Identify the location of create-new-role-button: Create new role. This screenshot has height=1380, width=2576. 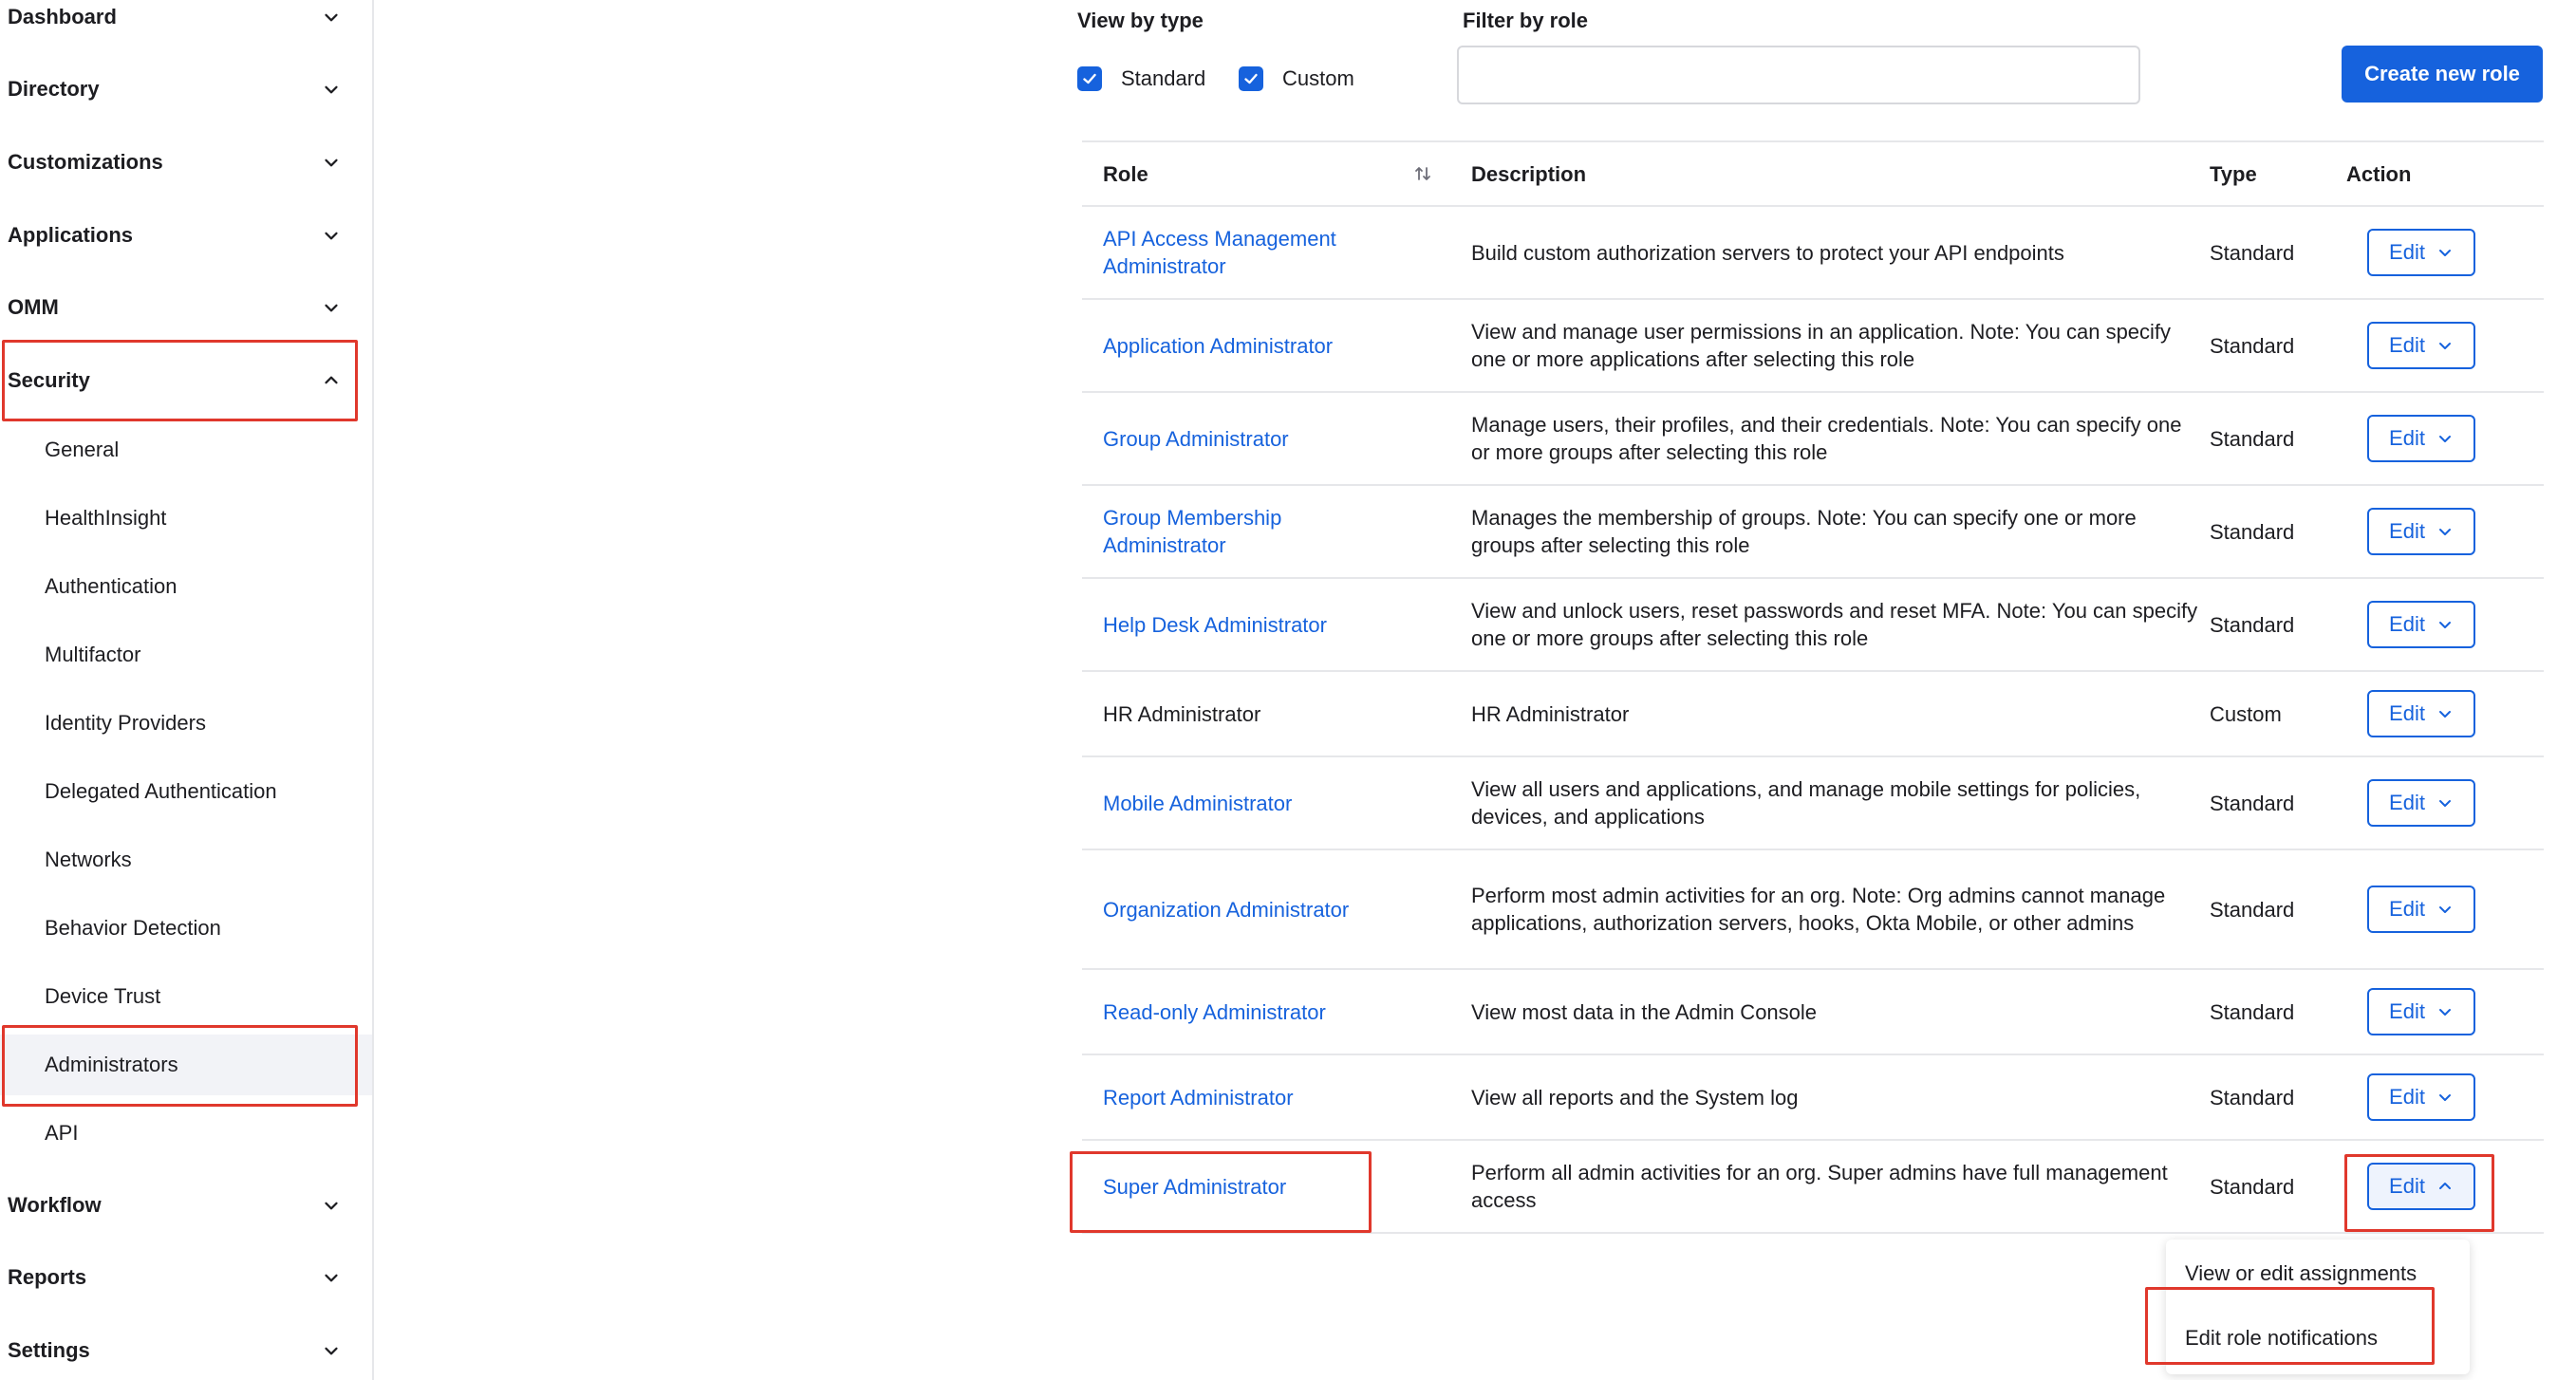
(2442, 74).